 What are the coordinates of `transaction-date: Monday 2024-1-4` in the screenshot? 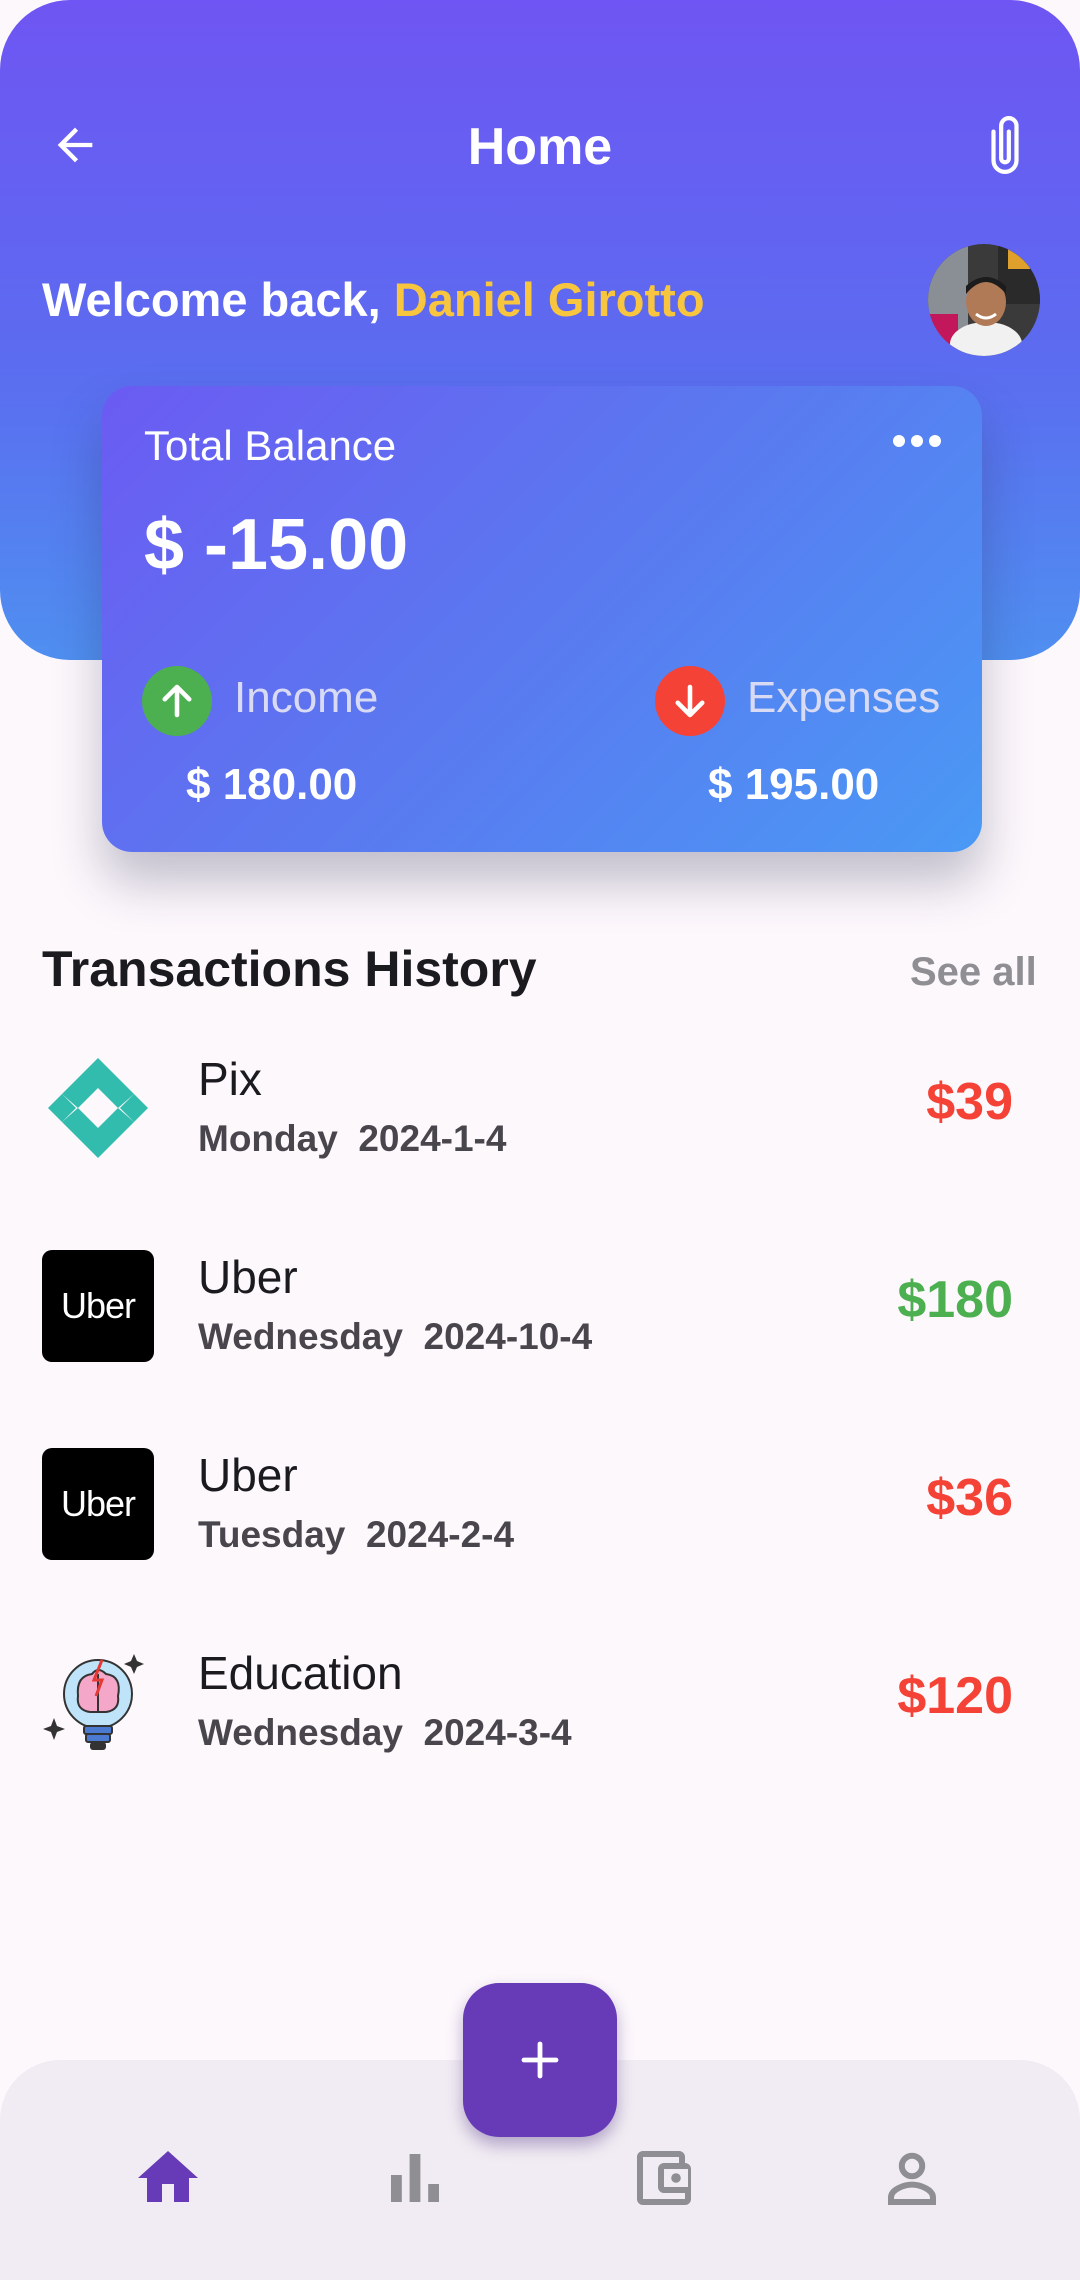 It's located at (352, 1138).